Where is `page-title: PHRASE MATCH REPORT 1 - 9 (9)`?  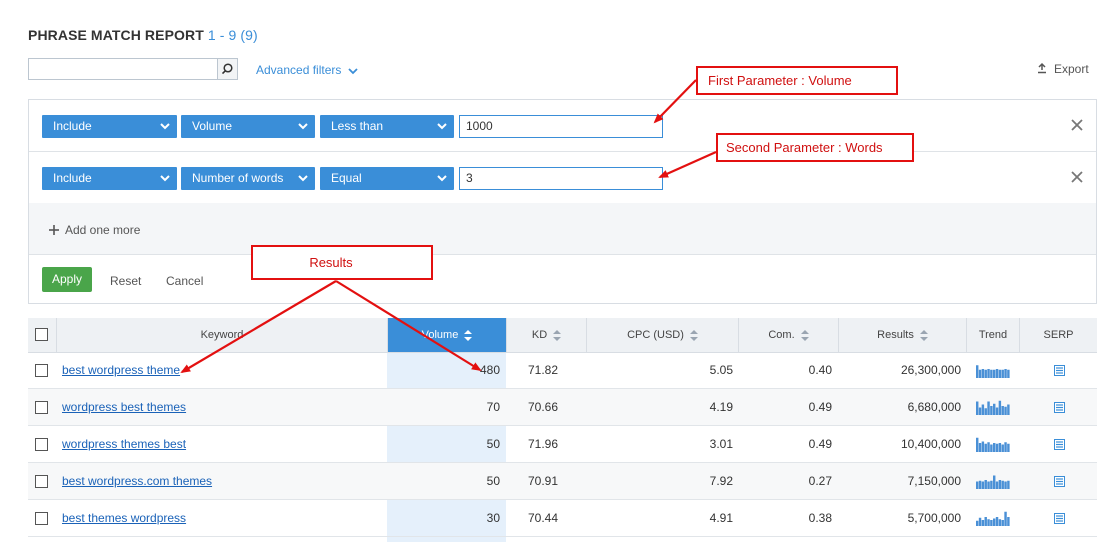
page-title: PHRASE MATCH REPORT 1 - 9 (9) is located at coordinates (143, 35).